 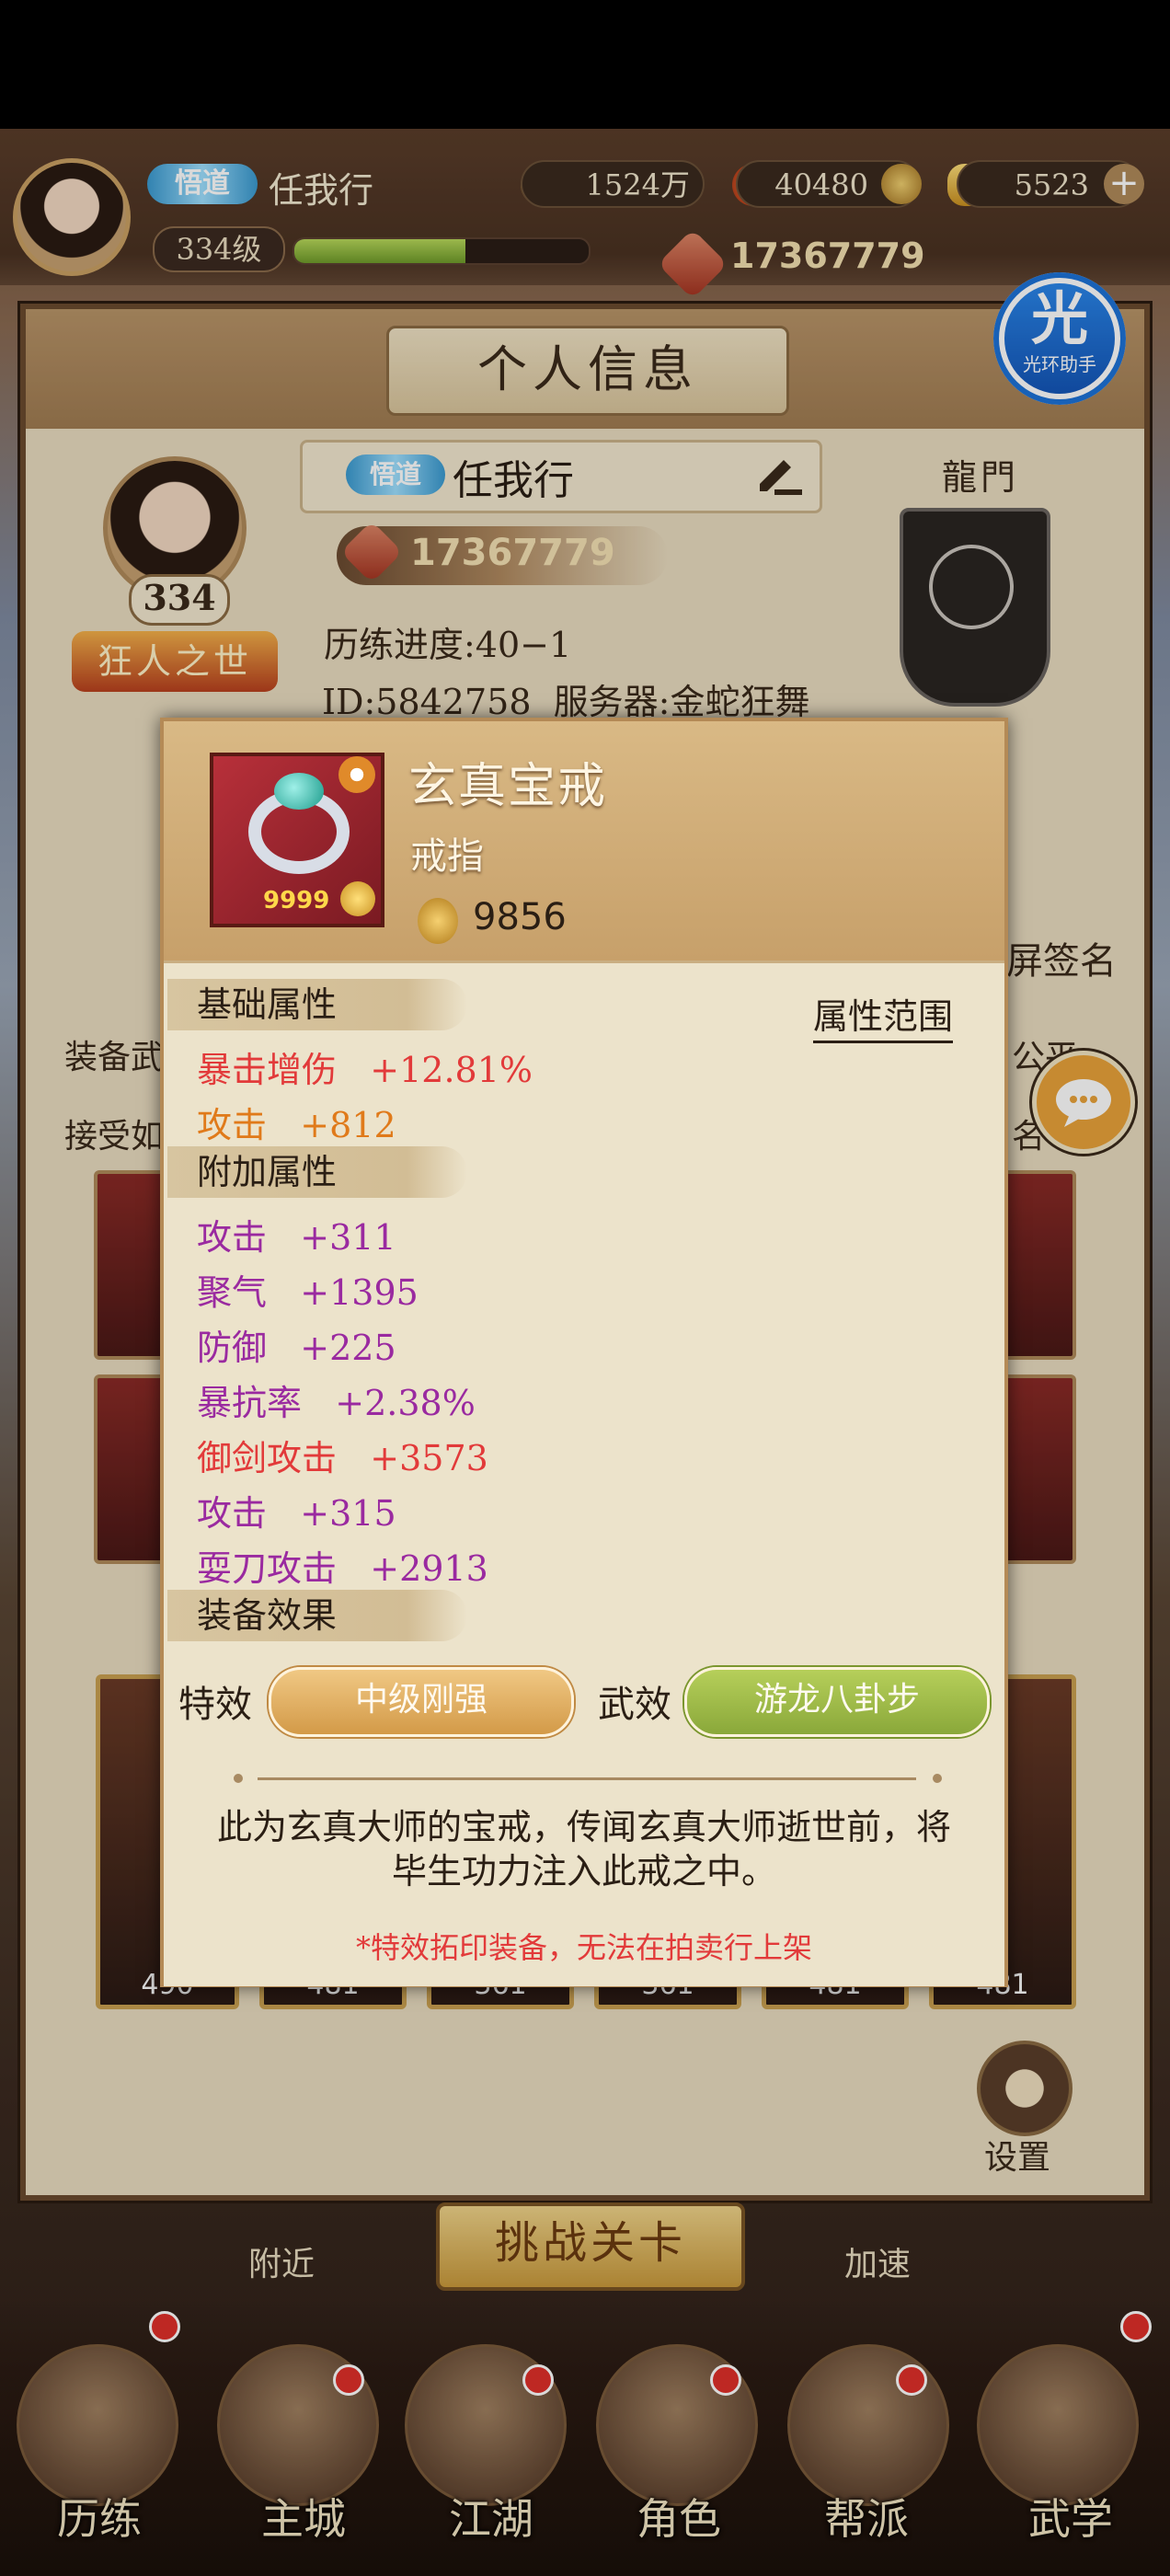 I want to click on bound-chain-icon, so click(x=357, y=898).